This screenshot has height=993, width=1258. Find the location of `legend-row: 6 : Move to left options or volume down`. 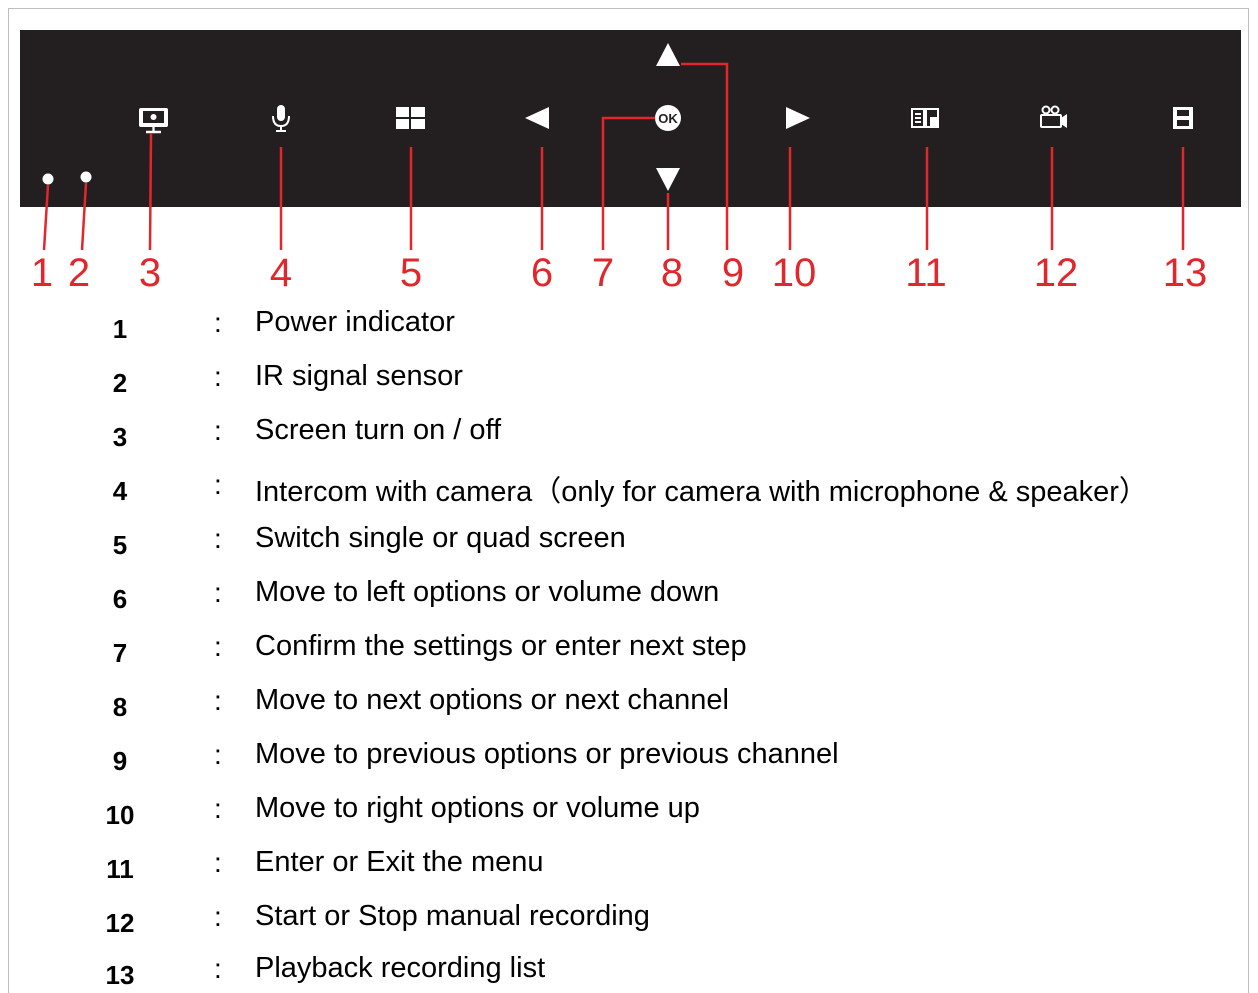

legend-row: 6 : Move to left options or volume down is located at coordinates (629, 596).